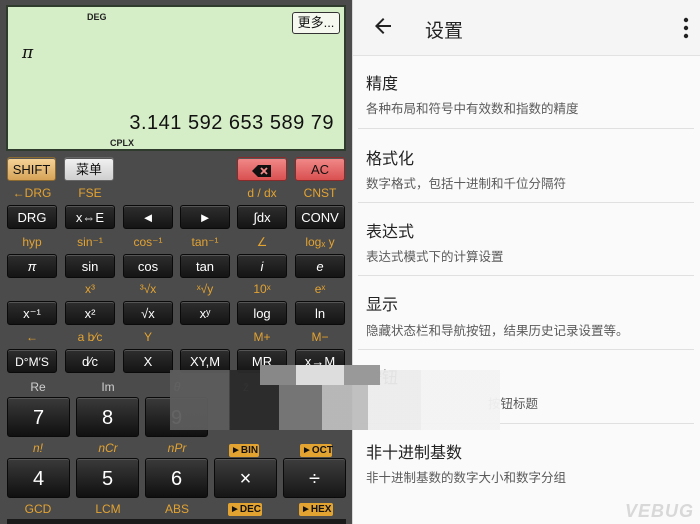 The width and height of the screenshot is (700, 524). Describe the element at coordinates (262, 217) in the screenshot. I see `integral-key: ∫dx` at that location.